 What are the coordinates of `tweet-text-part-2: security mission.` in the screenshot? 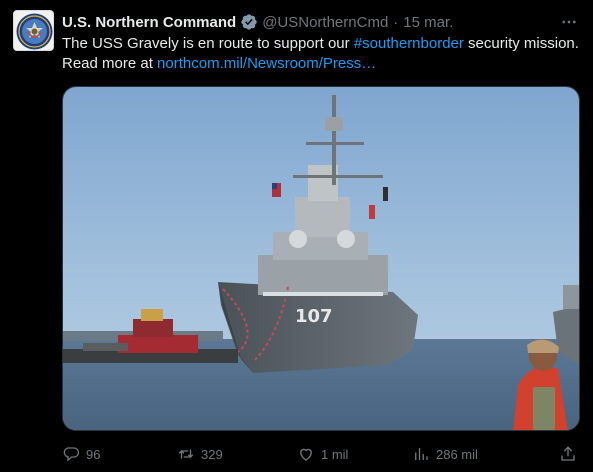 It's located at (521, 43).